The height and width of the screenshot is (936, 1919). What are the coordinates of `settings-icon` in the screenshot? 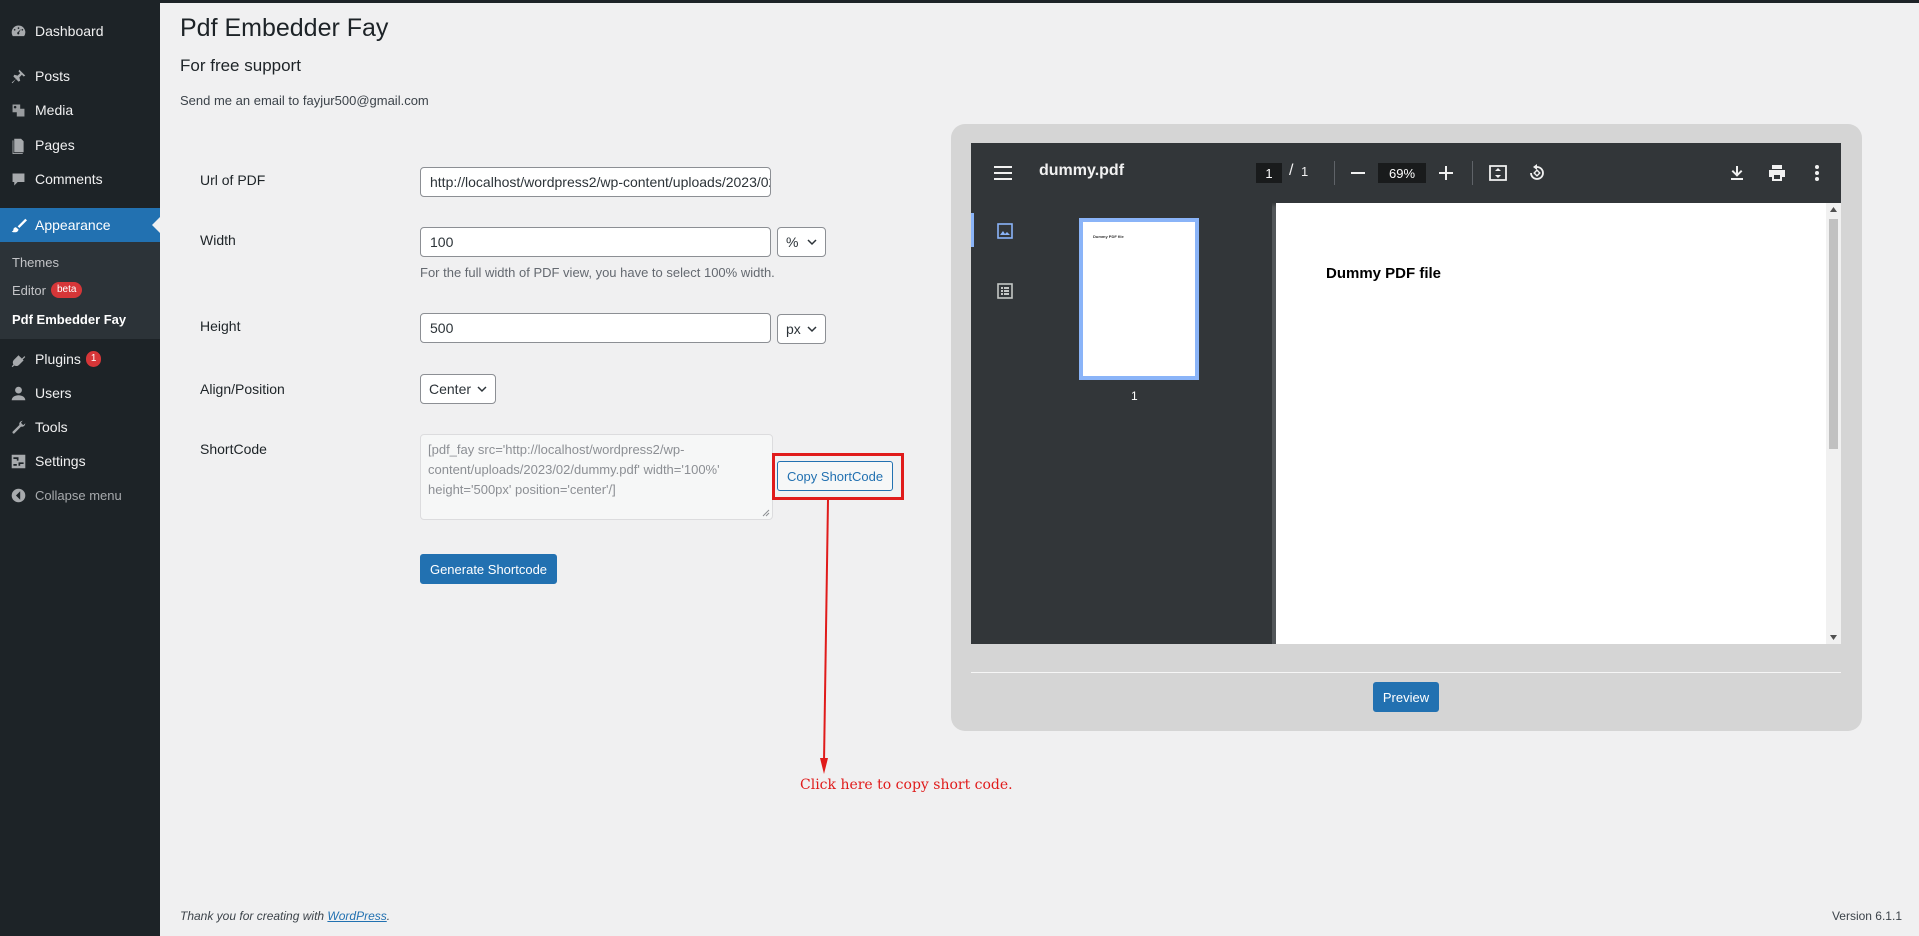 It's located at (18, 461).